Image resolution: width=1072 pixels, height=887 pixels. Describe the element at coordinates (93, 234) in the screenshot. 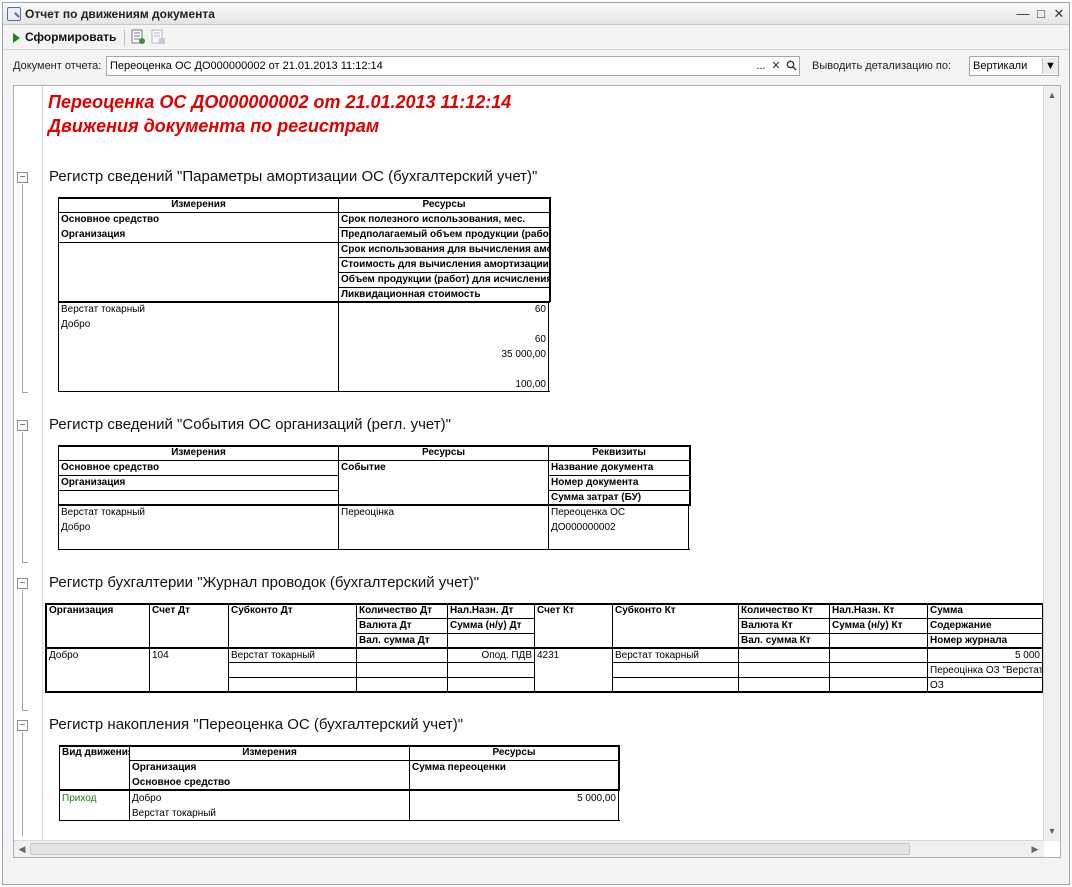

I see `reg1-dim-label: Организация` at that location.